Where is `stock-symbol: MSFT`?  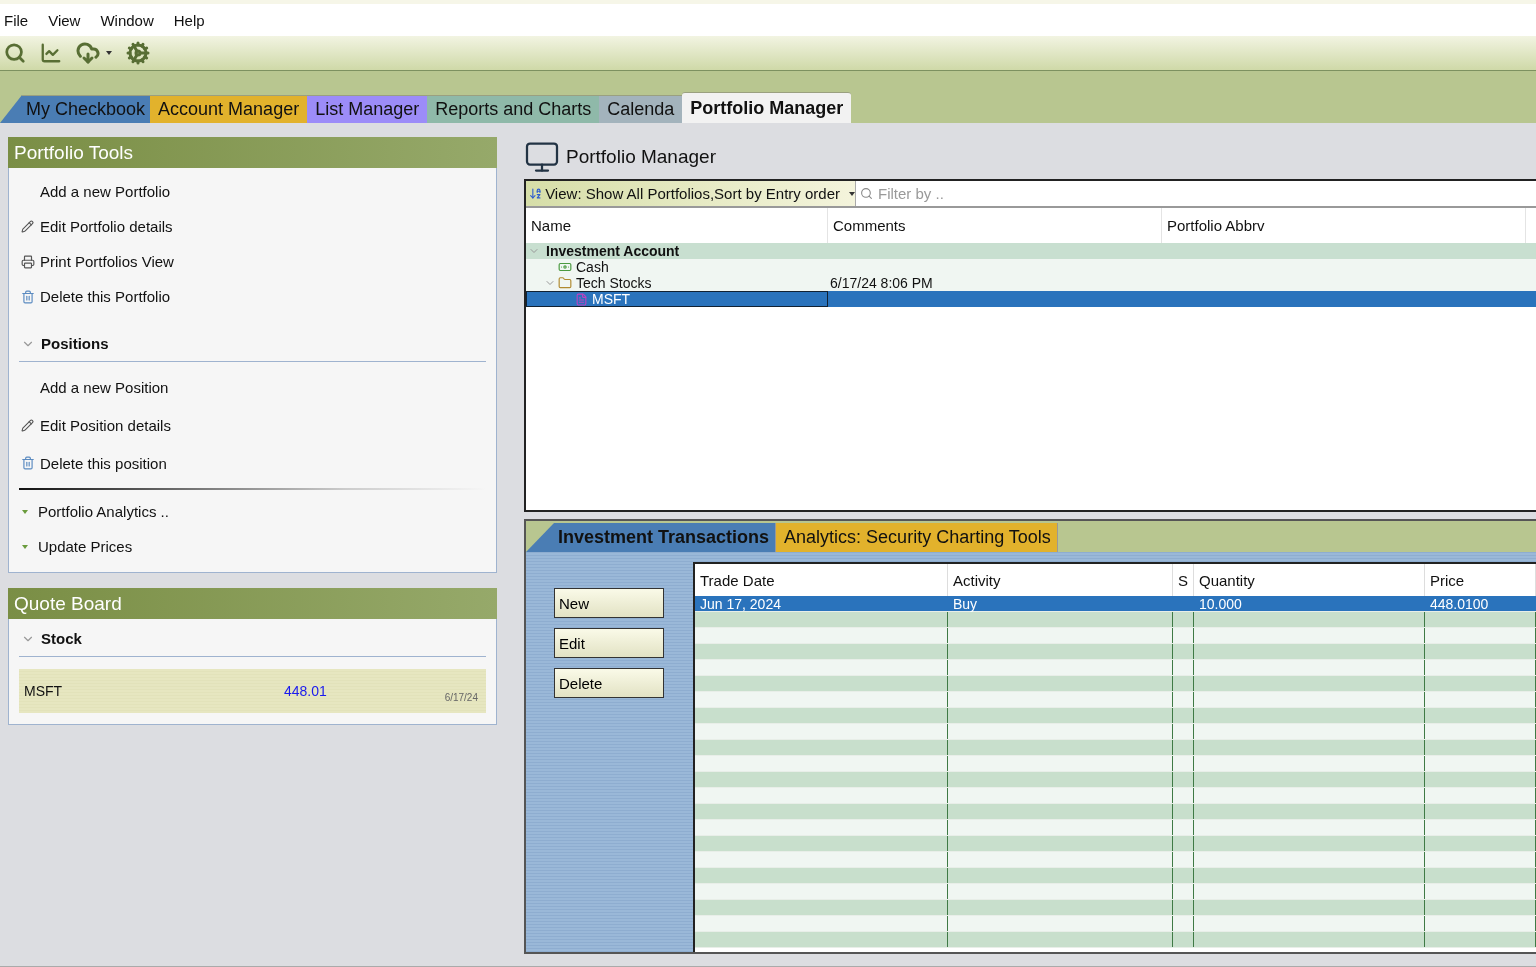
stock-symbol: MSFT is located at coordinates (44, 691).